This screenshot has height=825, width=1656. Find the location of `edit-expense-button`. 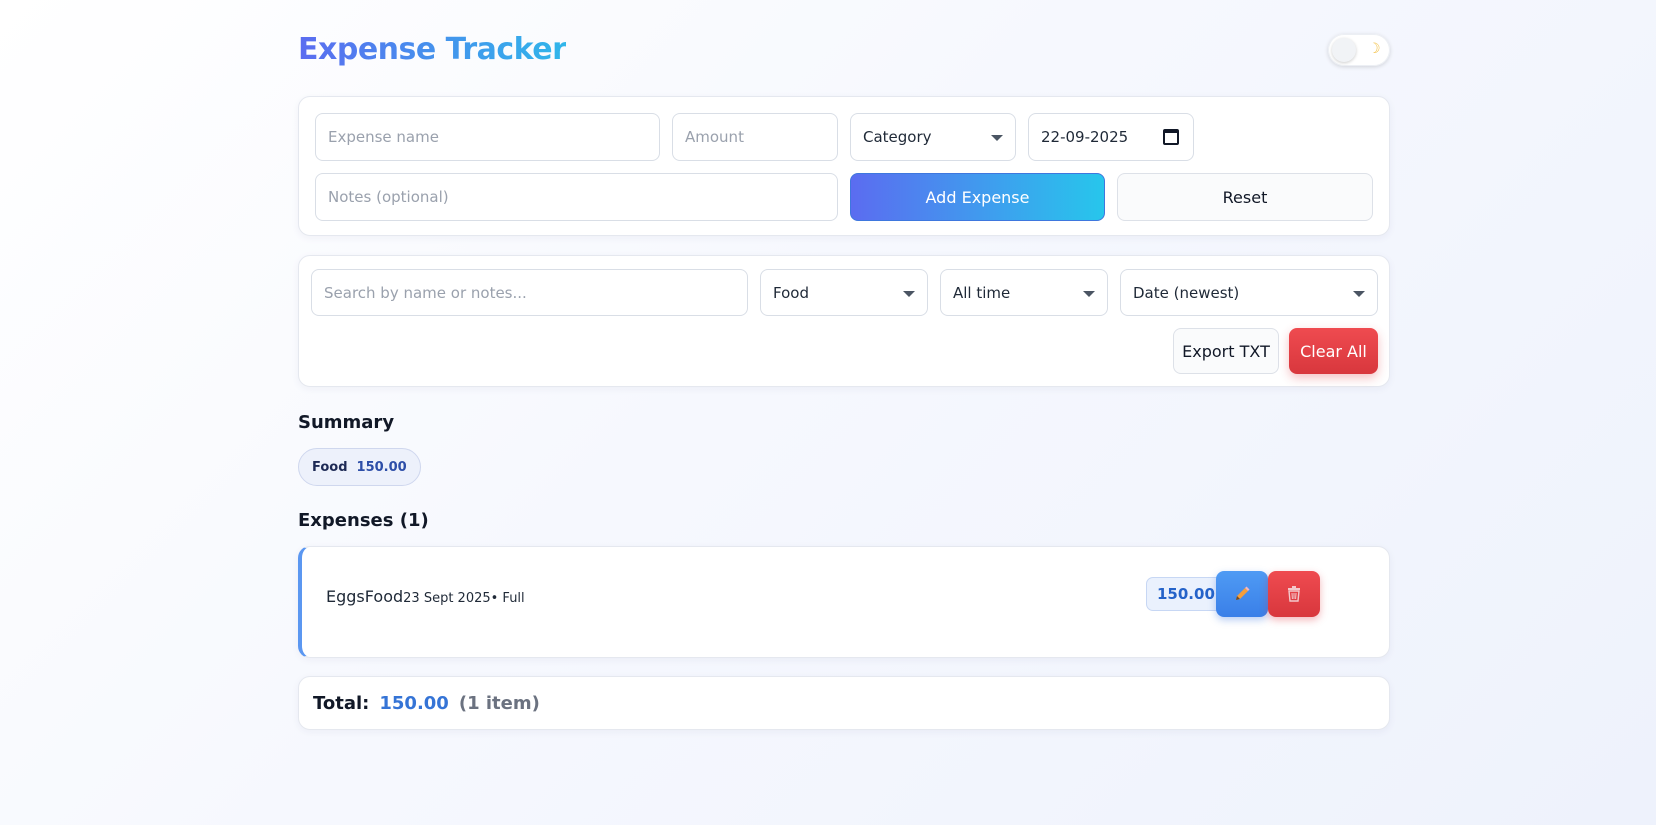

edit-expense-button is located at coordinates (1242, 594).